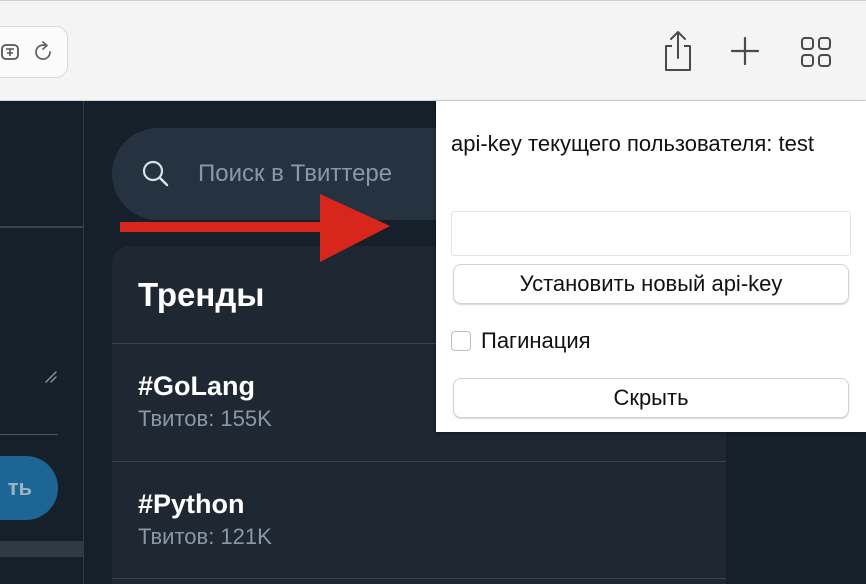 The width and height of the screenshot is (866, 584). I want to click on pagination-checkbox, so click(461, 341).